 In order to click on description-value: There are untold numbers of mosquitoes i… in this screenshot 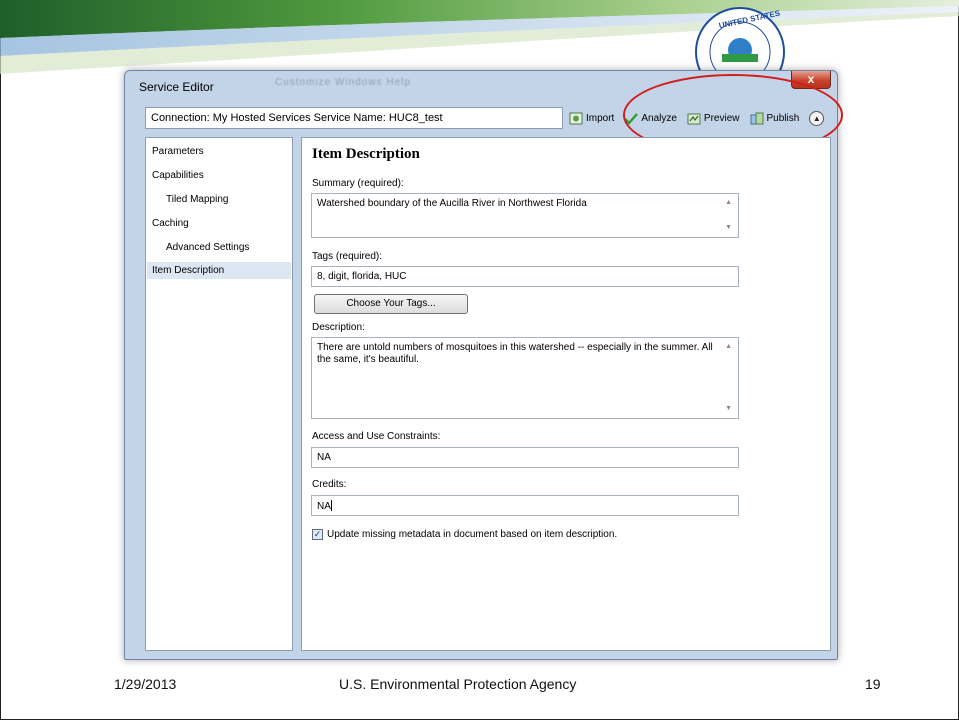, I will do `click(515, 353)`.